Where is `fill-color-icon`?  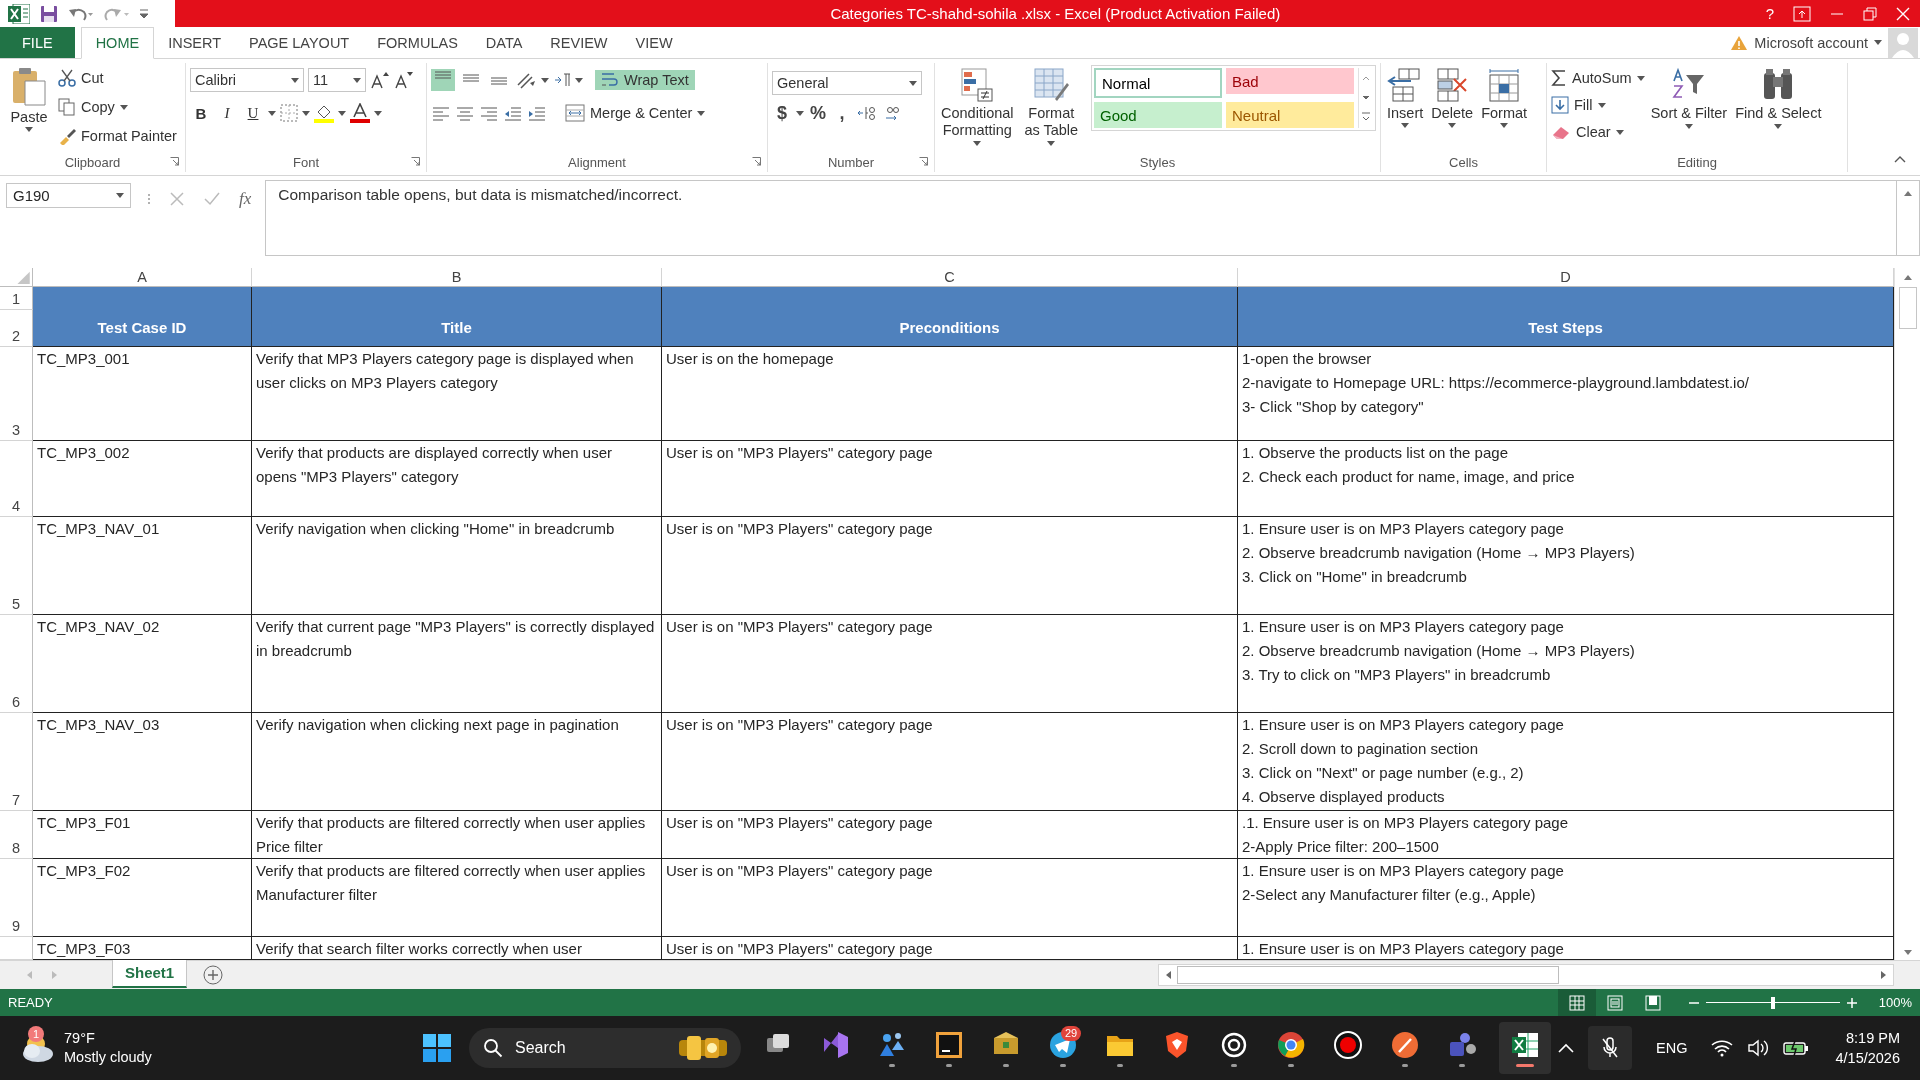 fill-color-icon is located at coordinates (324, 113).